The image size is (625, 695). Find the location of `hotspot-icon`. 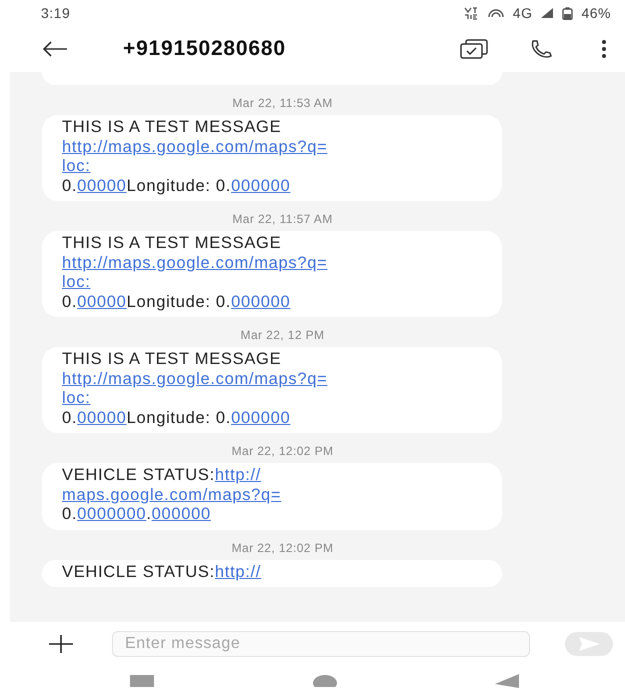

hotspot-icon is located at coordinates (495, 13).